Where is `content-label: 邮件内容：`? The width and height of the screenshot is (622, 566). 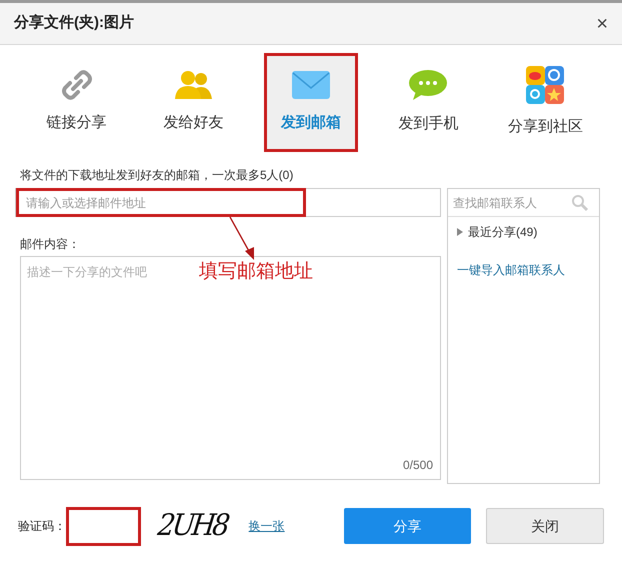 content-label: 邮件内容： is located at coordinates (50, 244).